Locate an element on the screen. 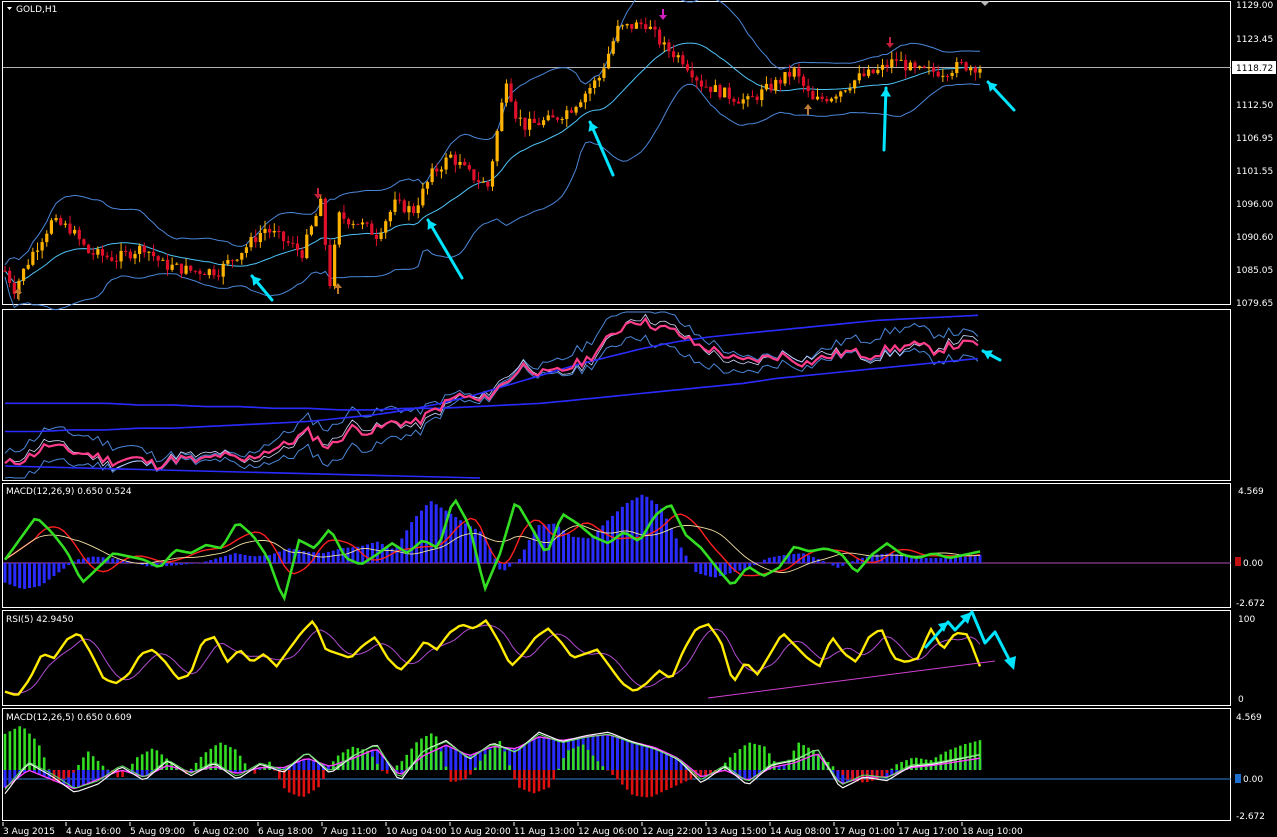 This screenshot has width=1277, height=837. time-label: 13 Aug 15:00 is located at coordinates (736, 832).